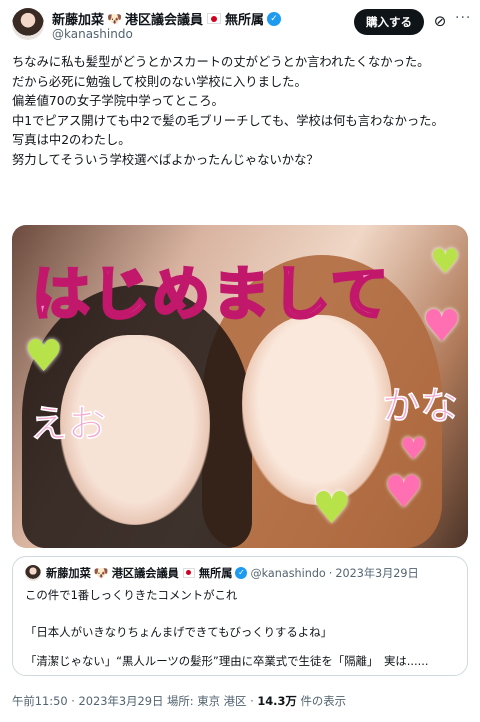  Describe the element at coordinates (210, 294) in the screenshot. I see `photo-stamp-text: はじめまして` at that location.